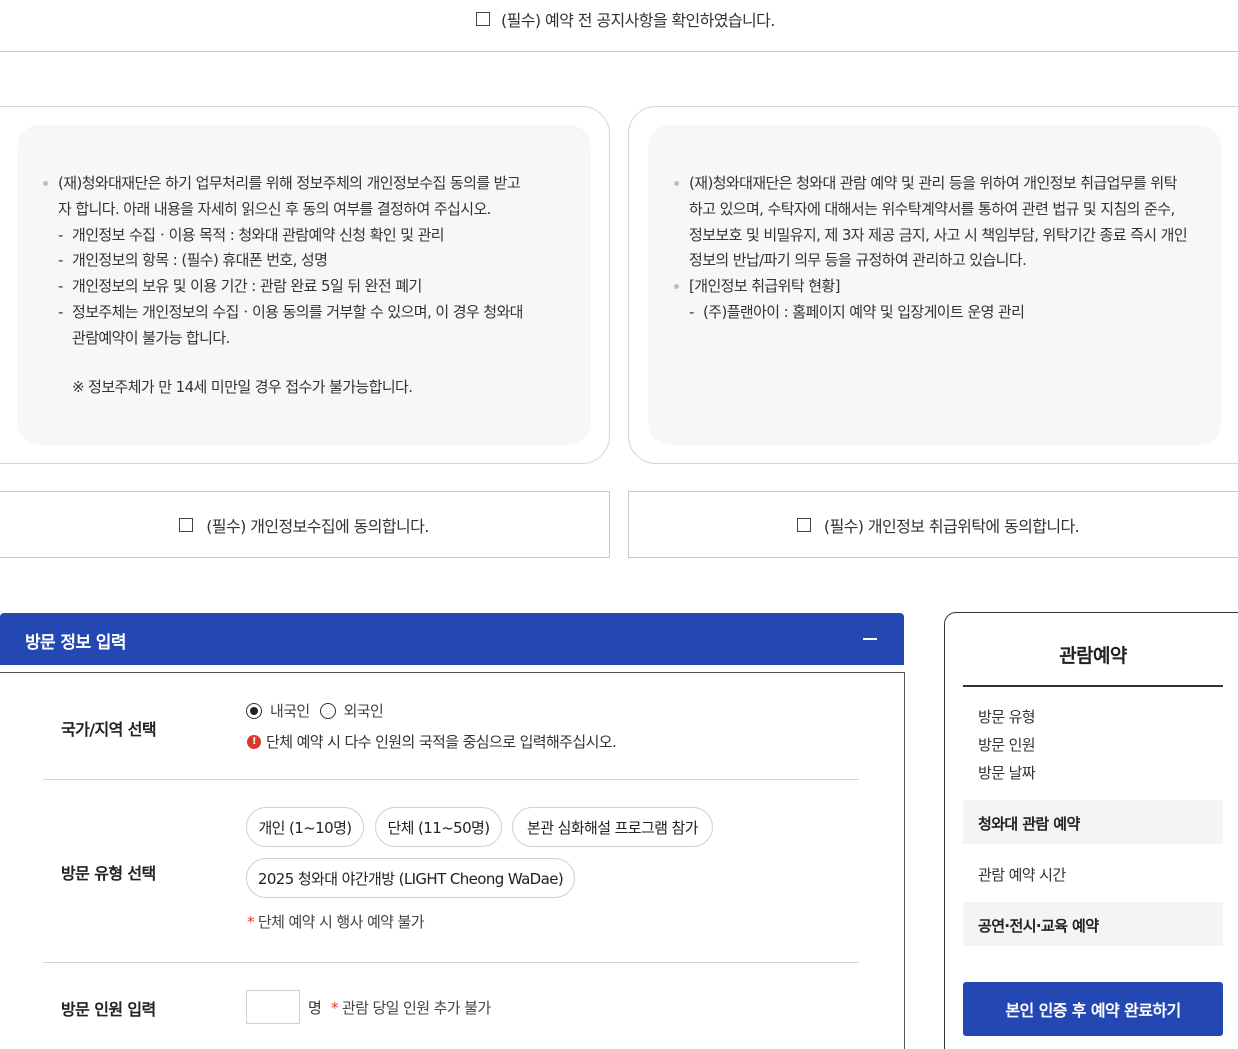 This screenshot has width=1238, height=1049. What do you see at coordinates (186, 524) in the screenshot?
I see `agree-collection-checkbox` at bounding box center [186, 524].